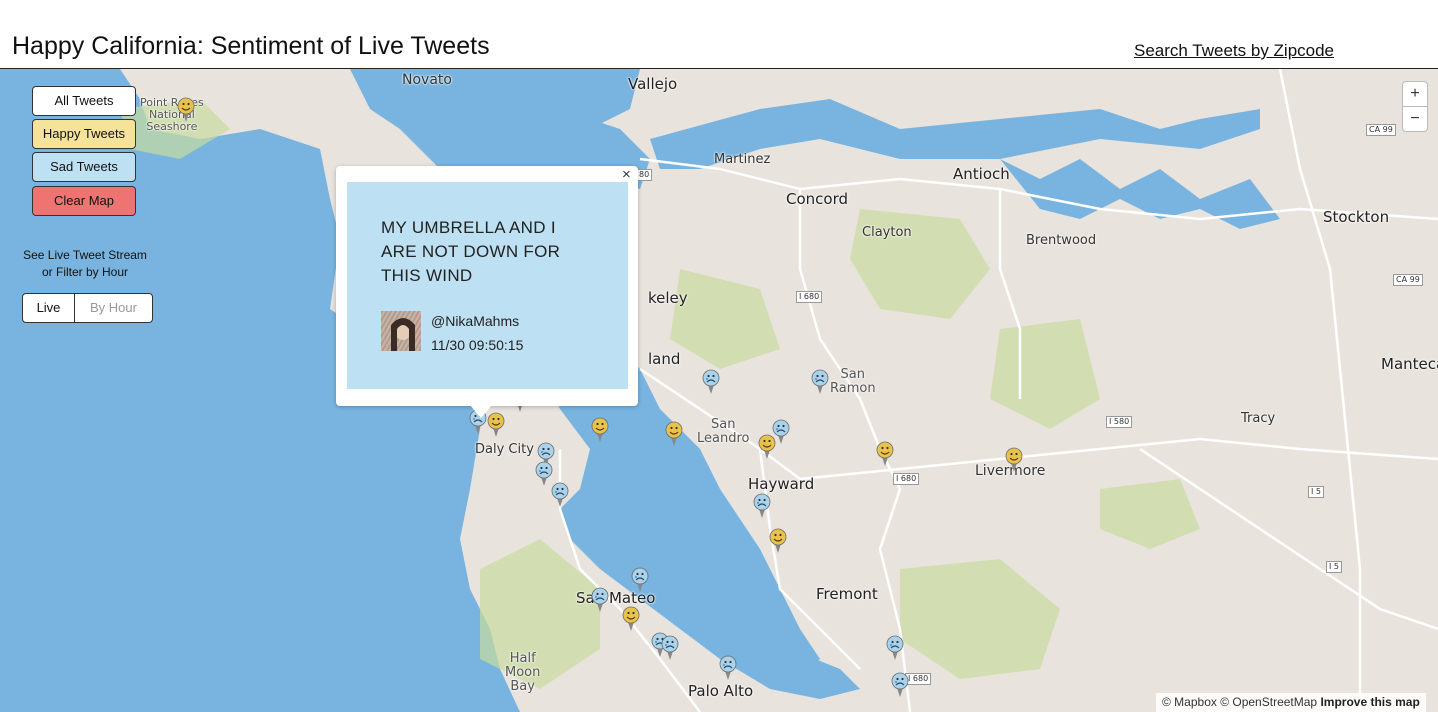  I want to click on live-toggle-button: Live, so click(48, 308).